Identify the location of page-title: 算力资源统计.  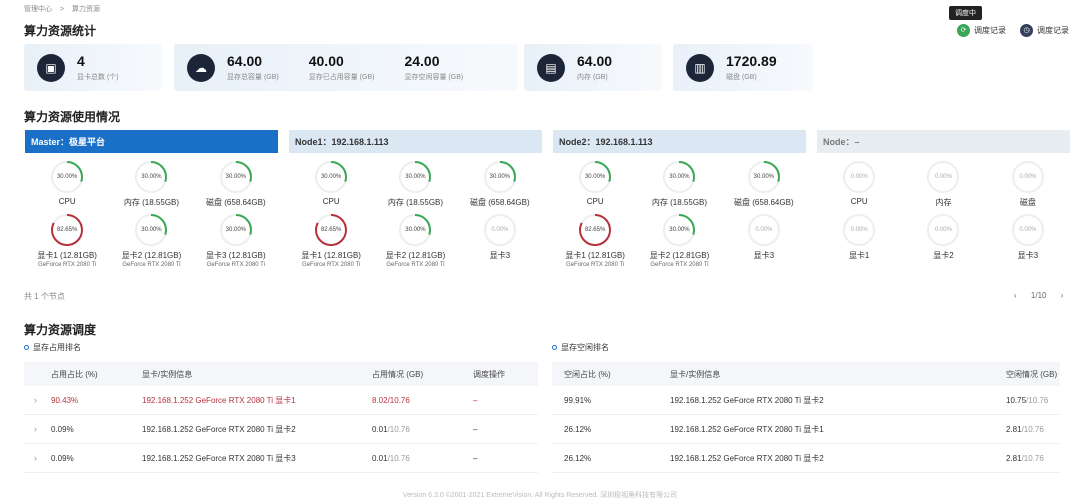
(60, 31).